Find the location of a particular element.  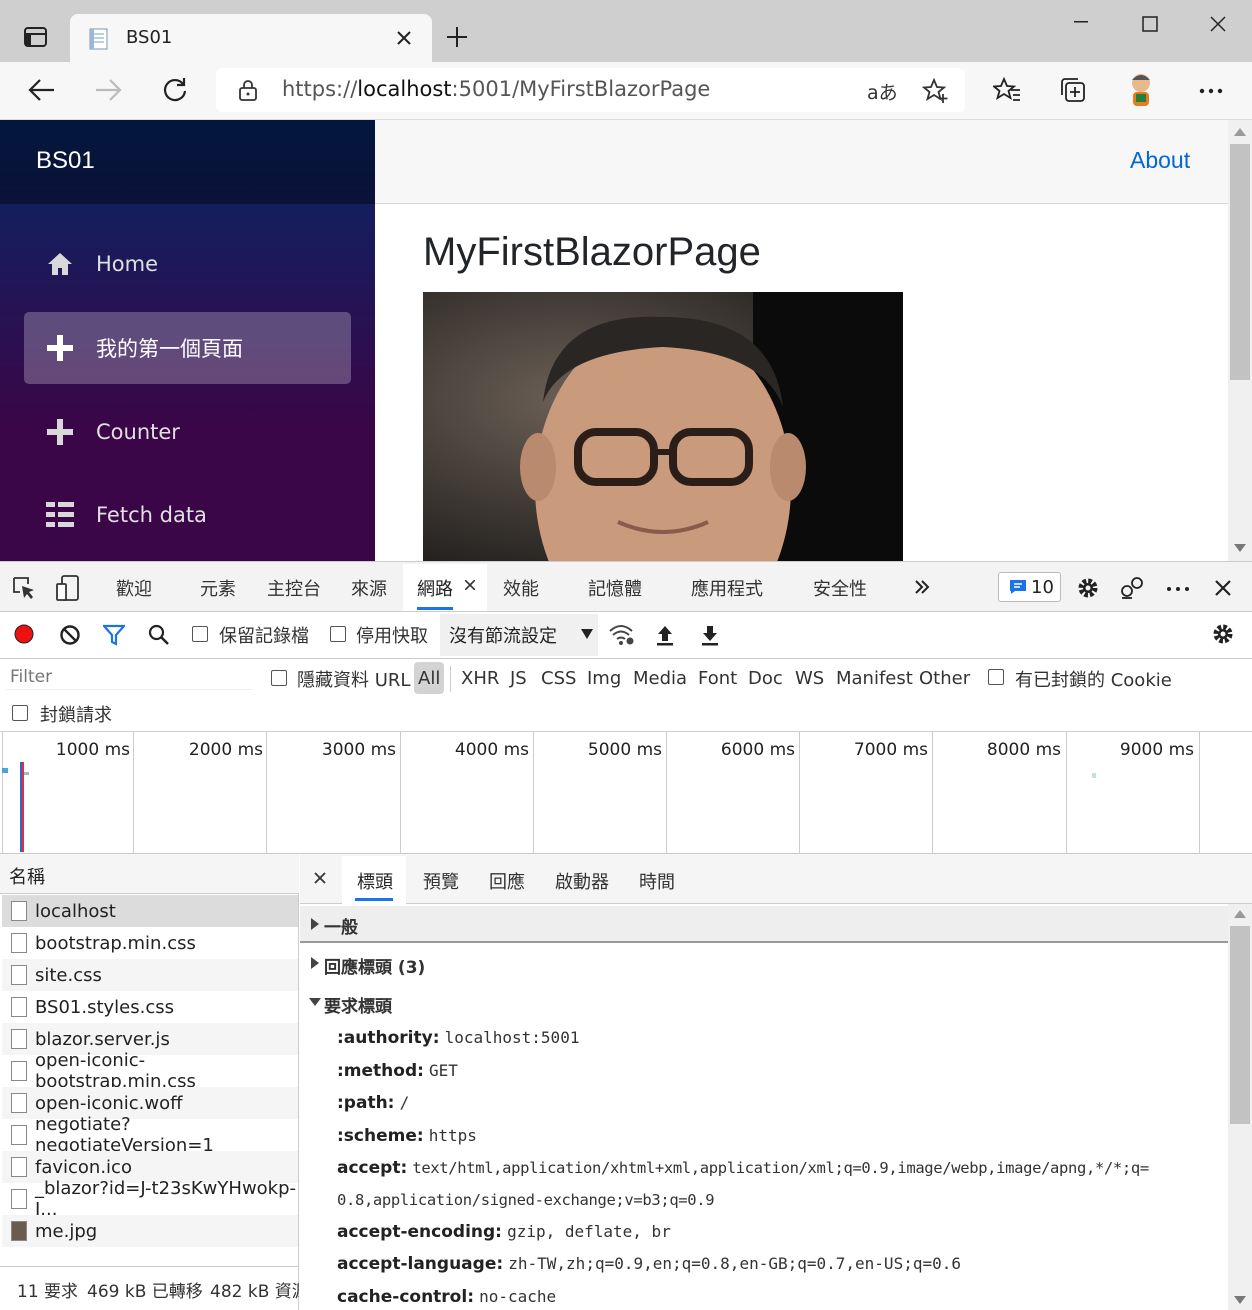

tab-response: 回應 is located at coordinates (507, 881).